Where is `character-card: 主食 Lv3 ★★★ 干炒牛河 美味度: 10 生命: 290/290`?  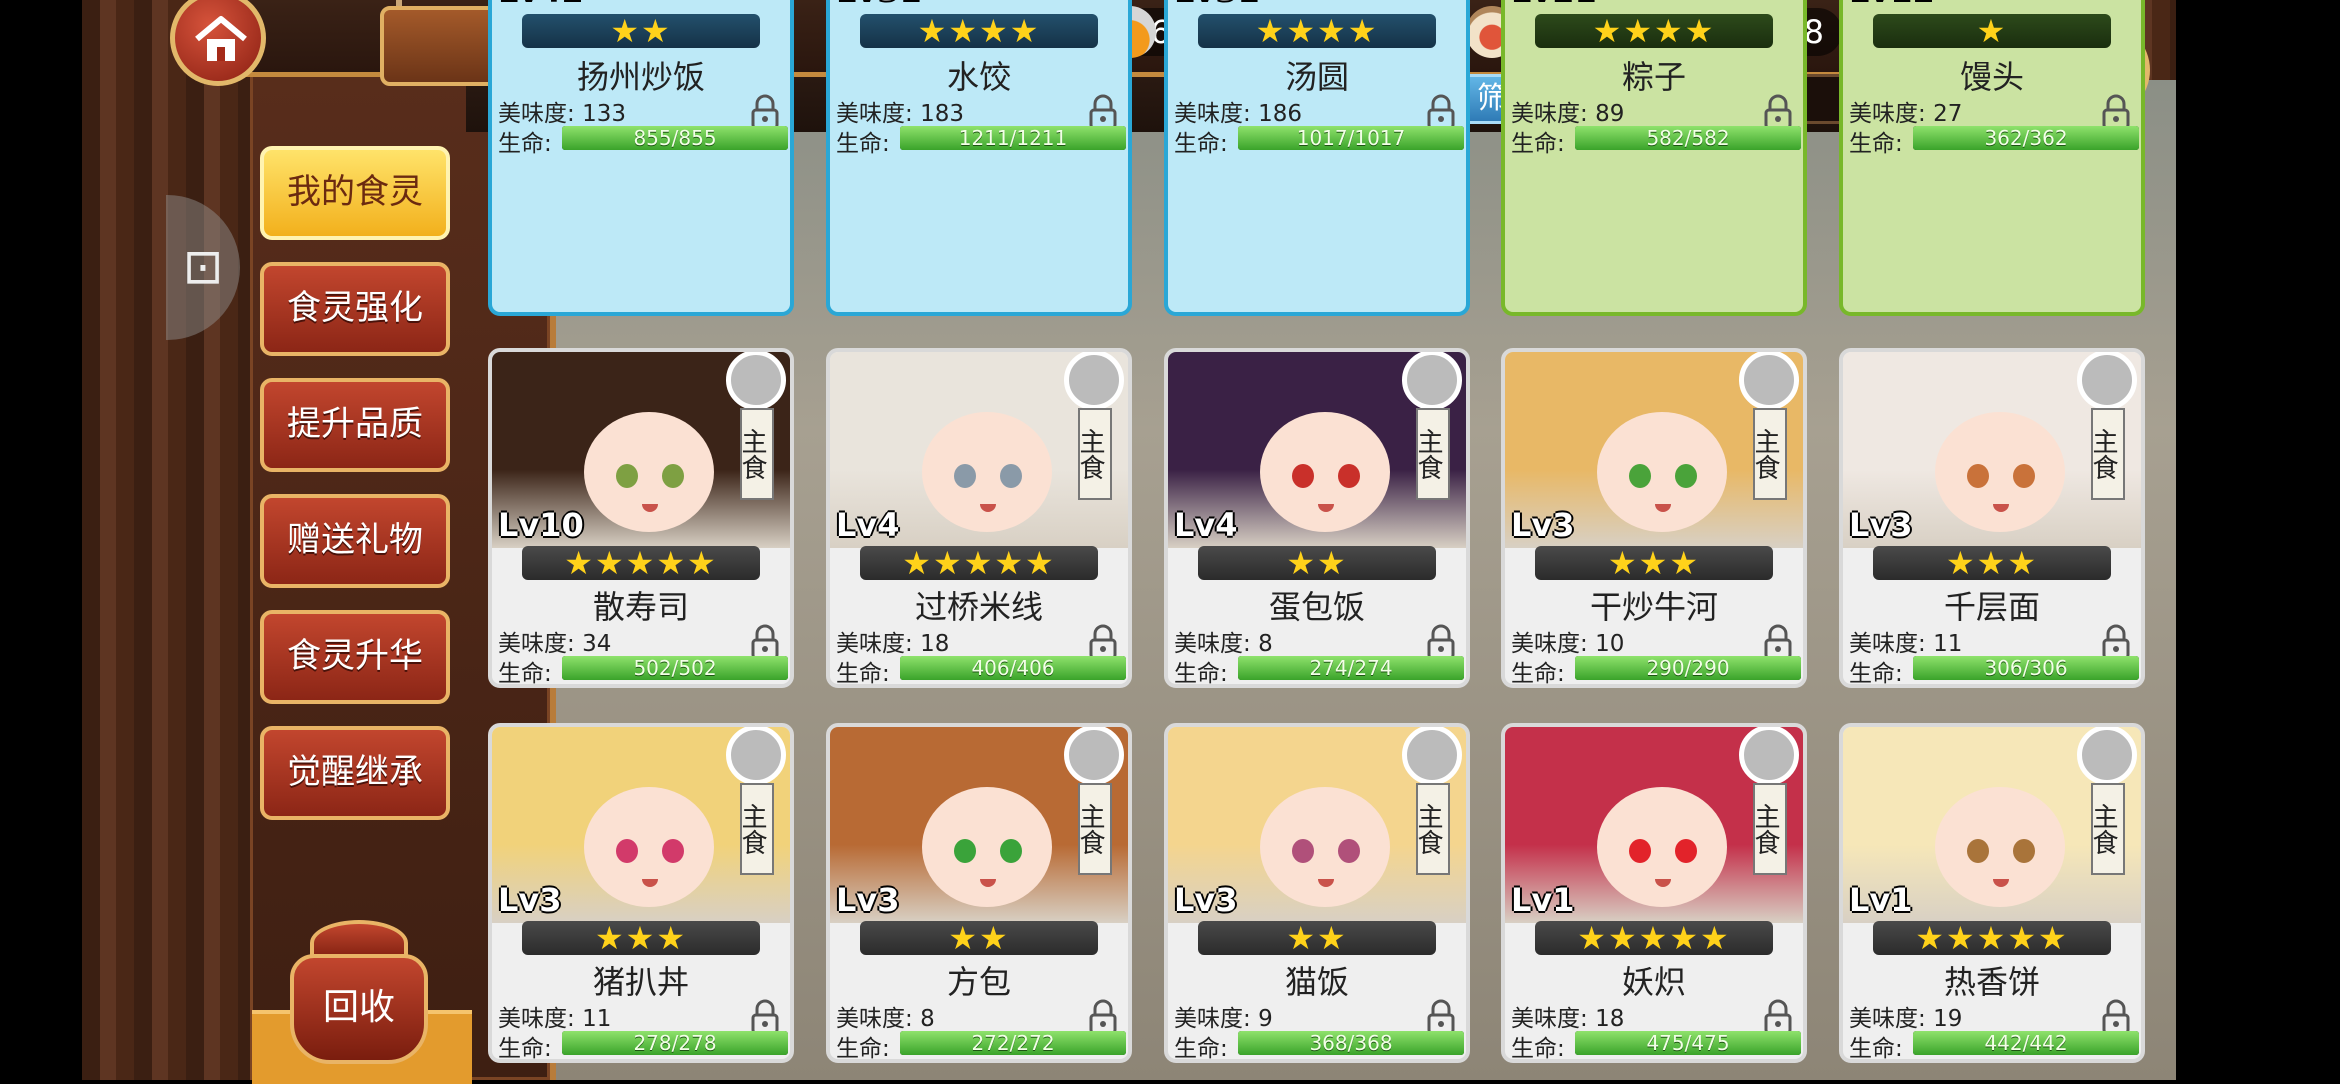 character-card: 主食 Lv3 ★★★ 干炒牛河 美味度: 10 生命: 290/290 is located at coordinates (1654, 518).